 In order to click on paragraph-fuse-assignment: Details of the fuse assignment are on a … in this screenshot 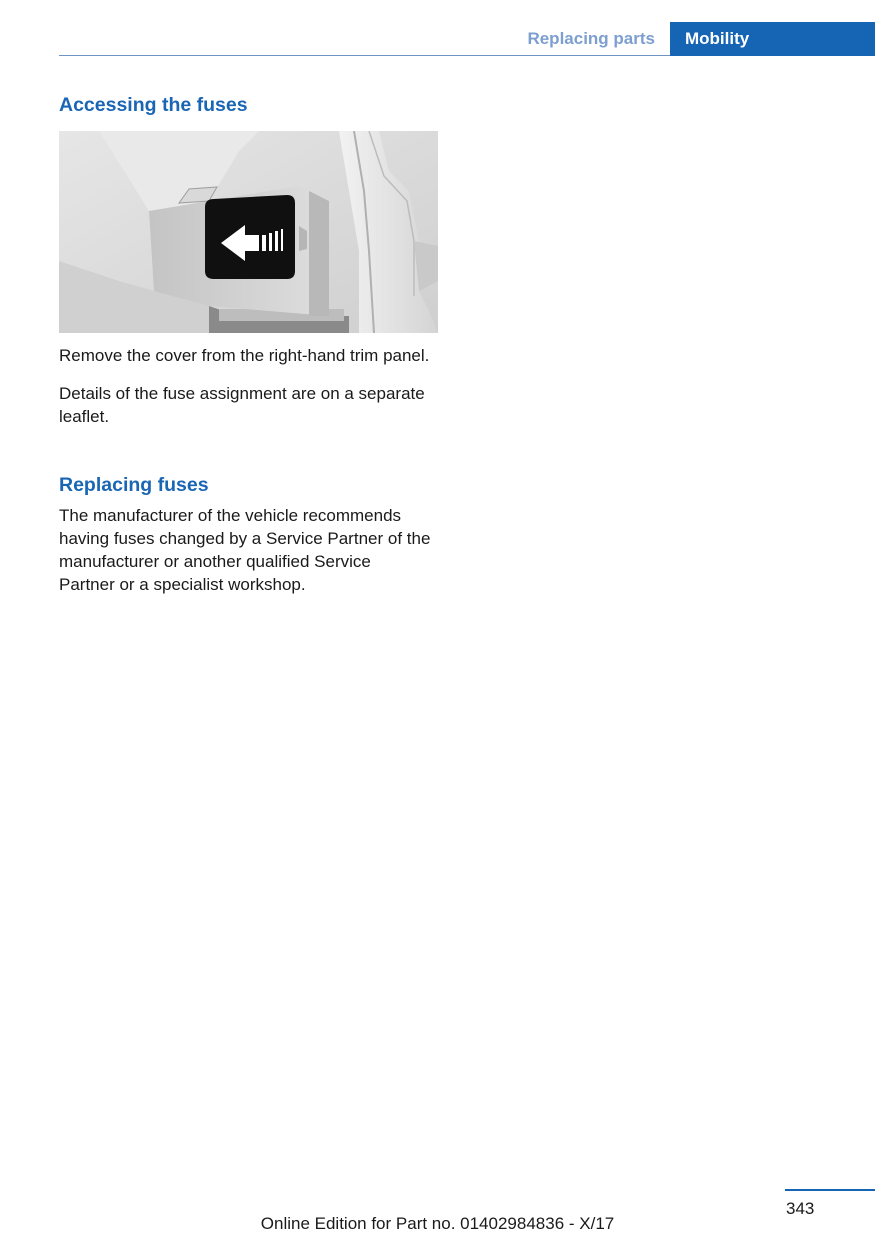, I will do `click(242, 405)`.